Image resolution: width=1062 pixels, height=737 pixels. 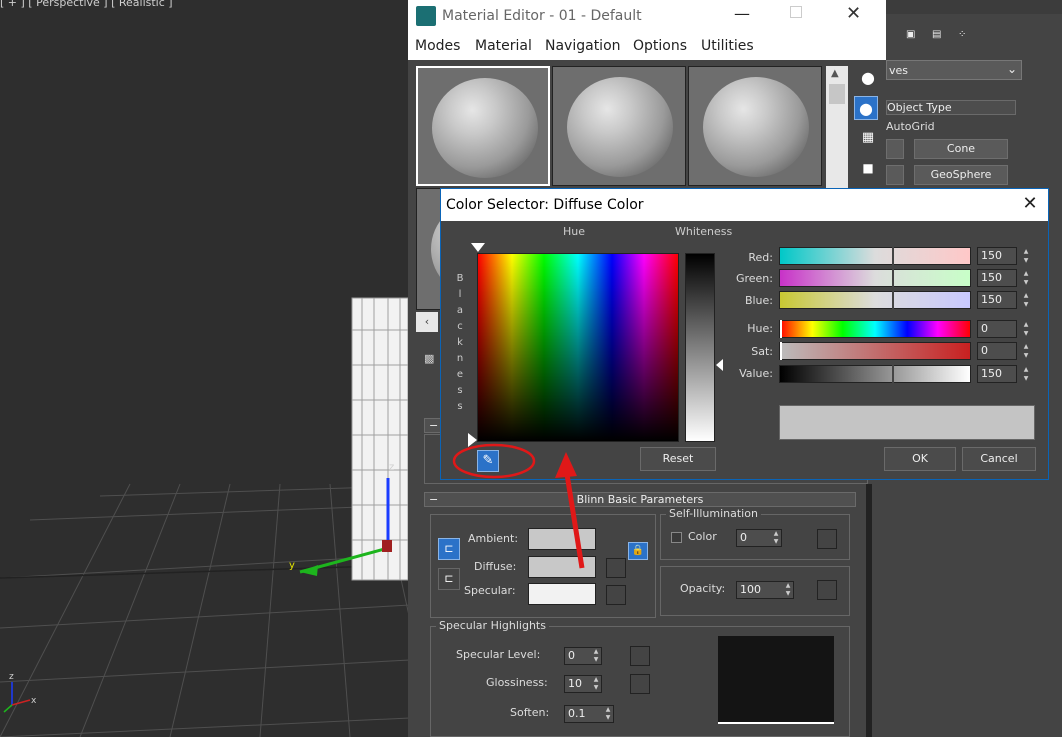 I want to click on hue-slider, so click(x=875, y=329).